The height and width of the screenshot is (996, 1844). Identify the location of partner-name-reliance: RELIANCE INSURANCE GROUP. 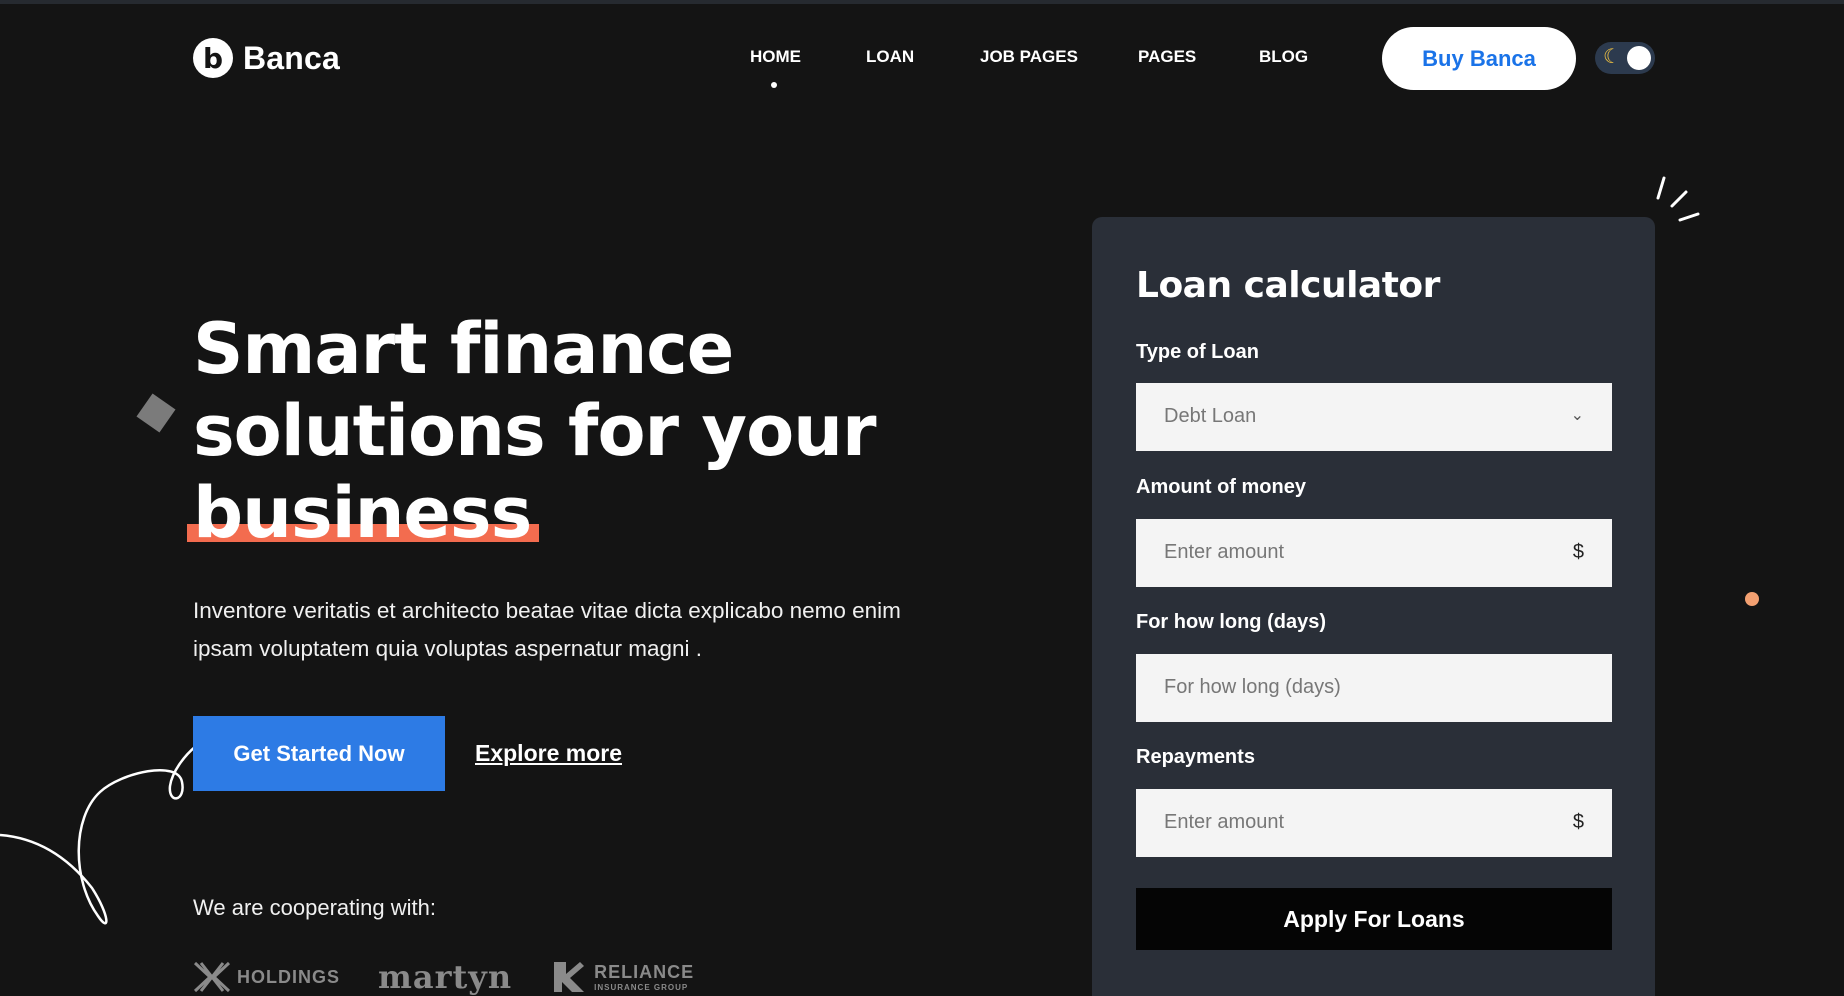
(644, 977).